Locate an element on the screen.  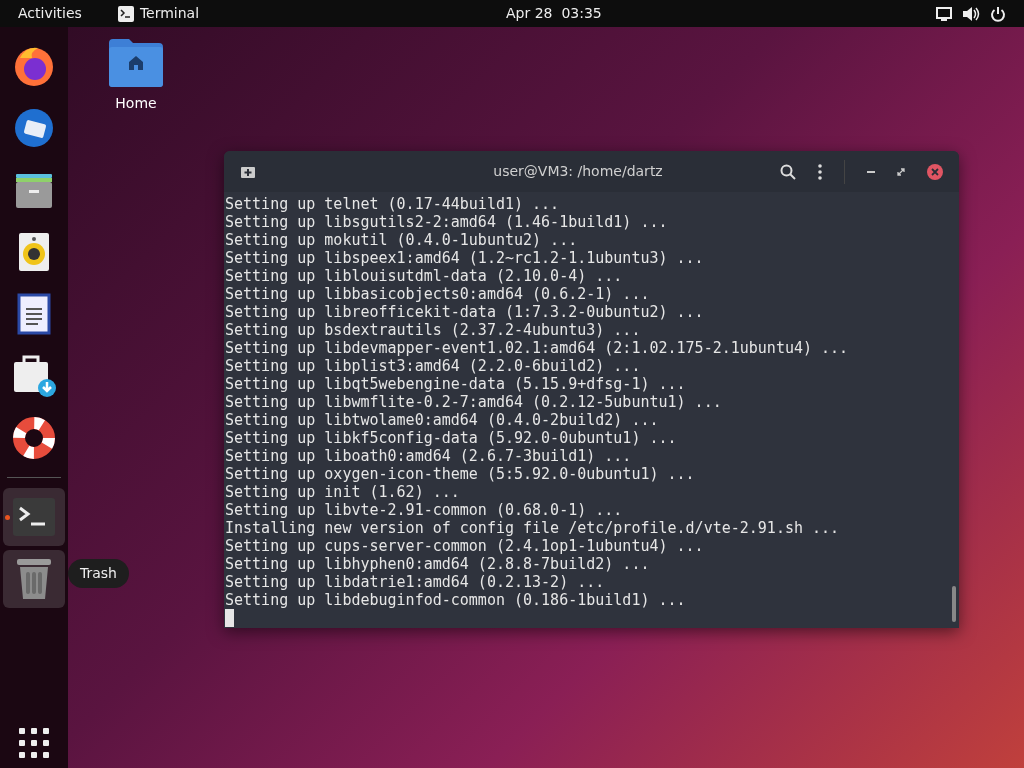
app-grid-icon is located at coordinates (34, 743).